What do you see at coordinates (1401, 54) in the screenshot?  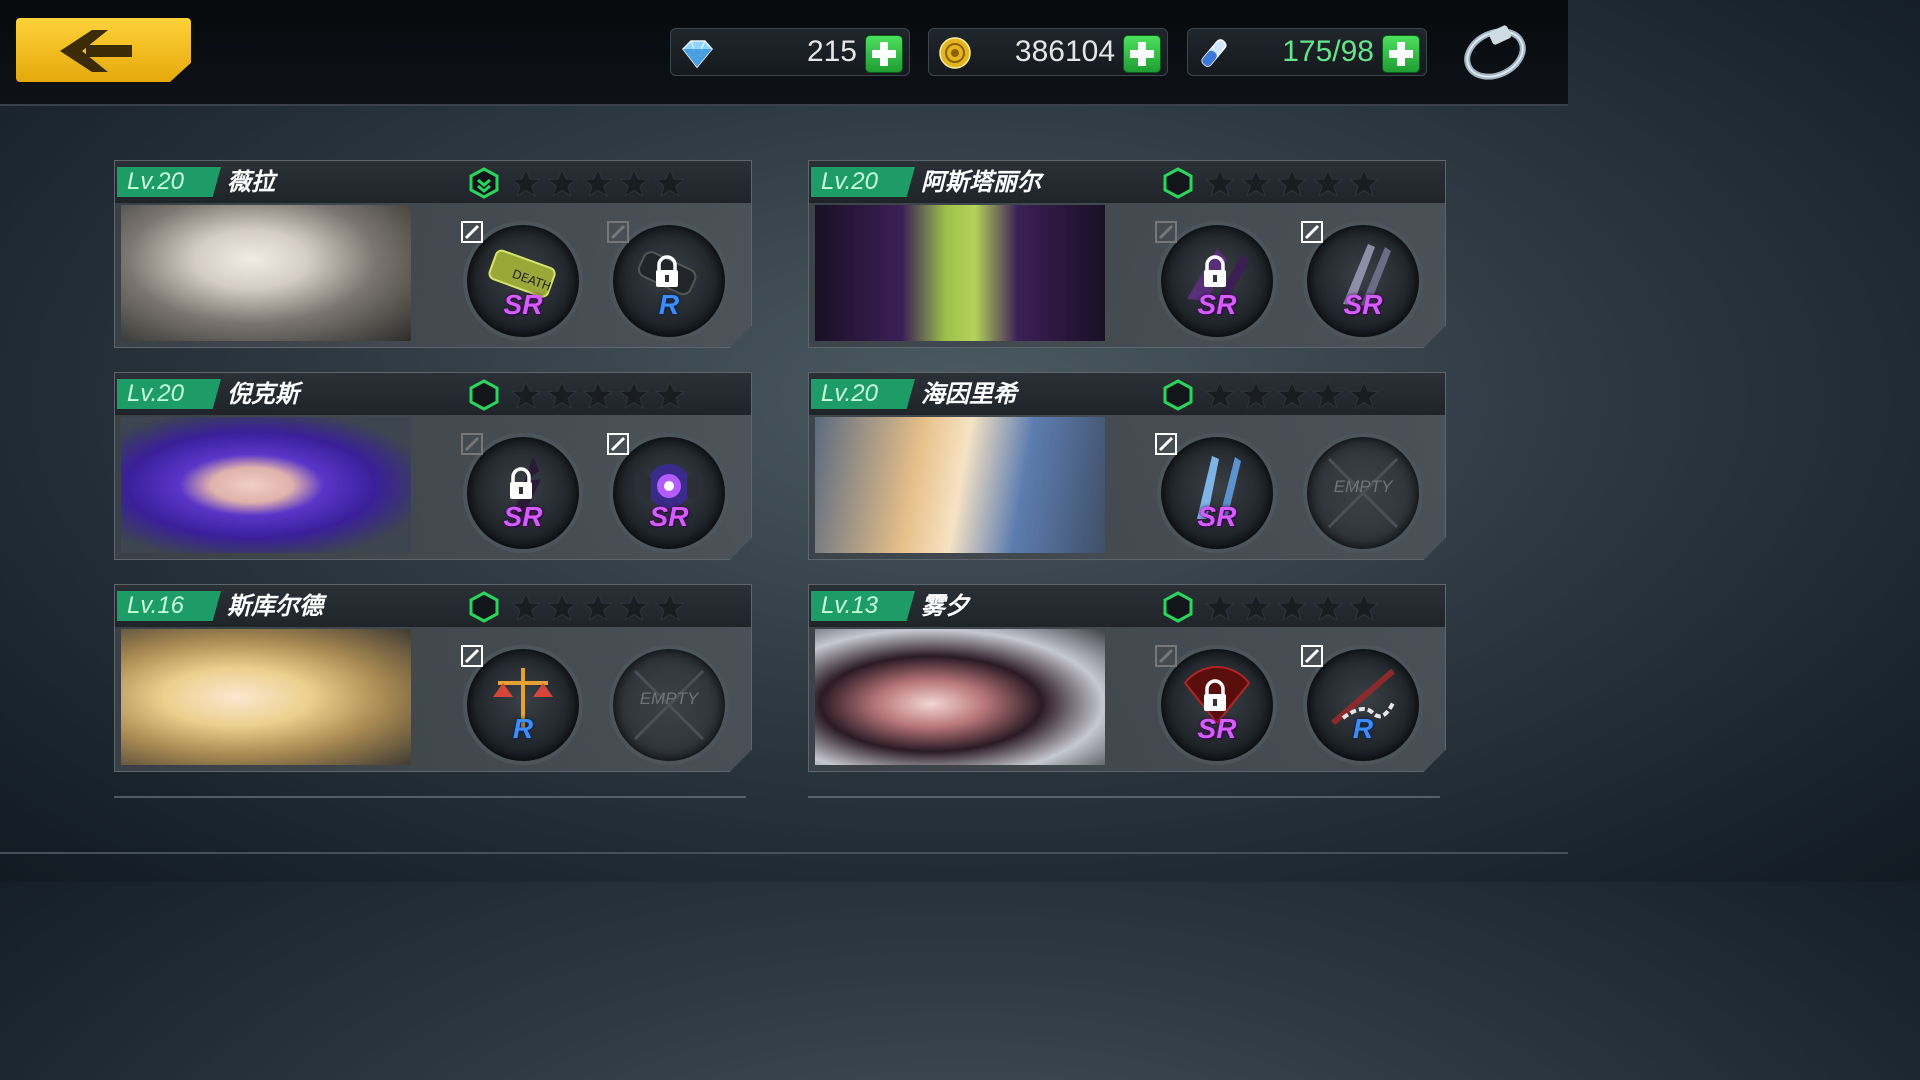 I see `add-stamina-button` at bounding box center [1401, 54].